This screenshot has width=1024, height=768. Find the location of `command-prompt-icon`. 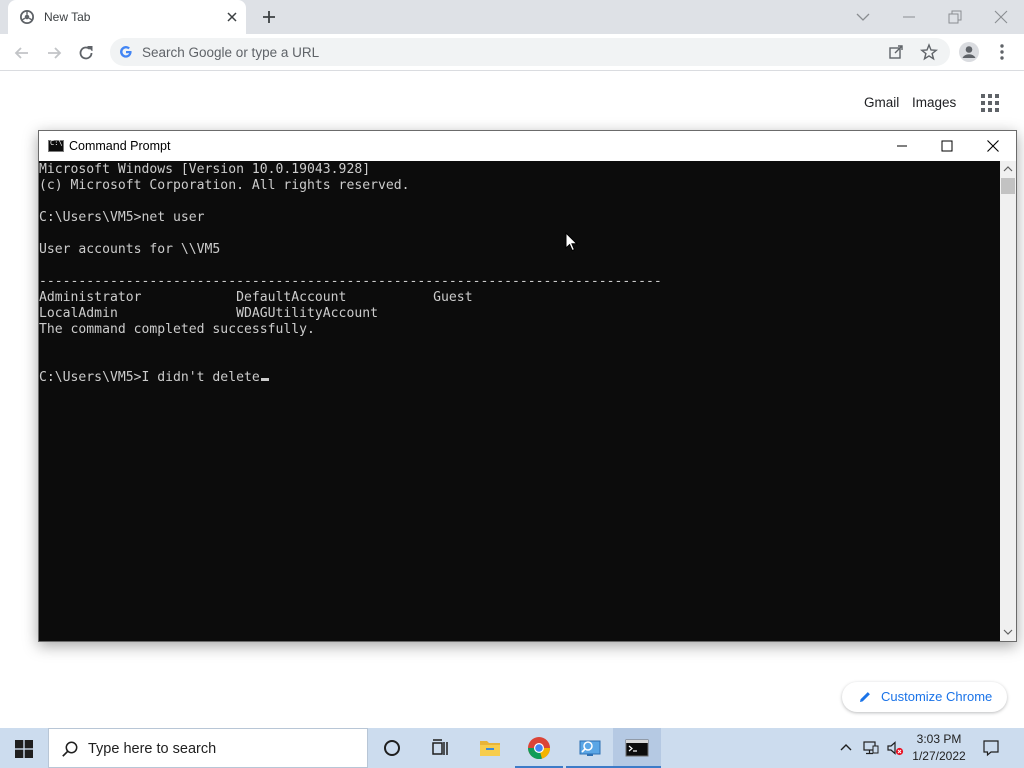

command-prompt-icon is located at coordinates (637, 748).